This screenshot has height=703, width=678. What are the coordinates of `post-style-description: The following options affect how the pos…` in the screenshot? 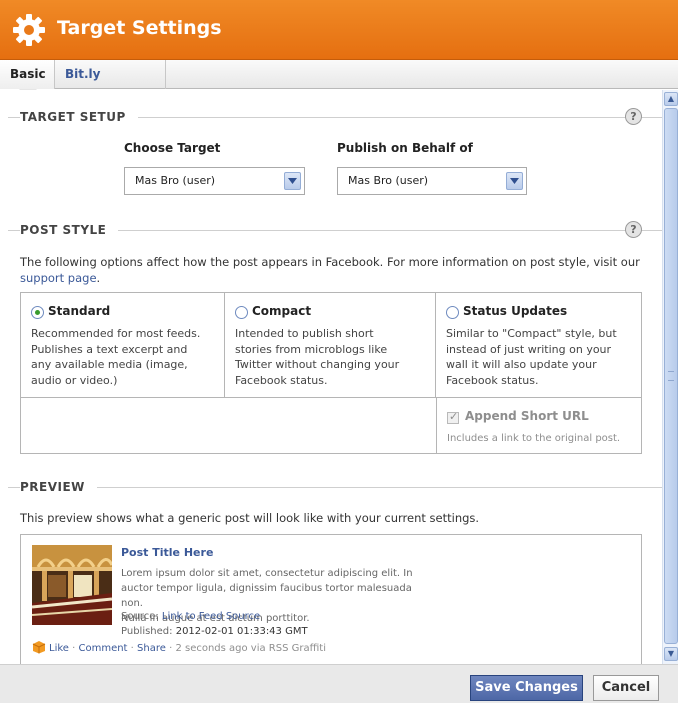 It's located at (335, 270).